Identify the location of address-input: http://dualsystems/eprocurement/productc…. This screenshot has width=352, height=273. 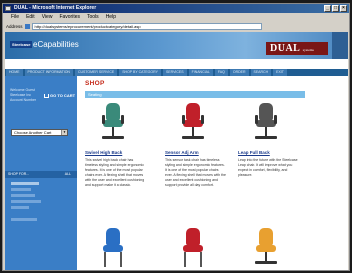
(146, 26).